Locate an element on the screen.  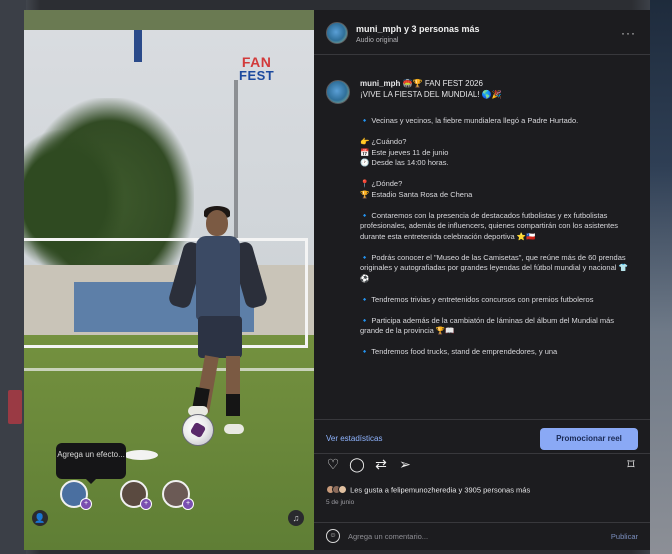
player-torso is located at coordinates (218, 278).